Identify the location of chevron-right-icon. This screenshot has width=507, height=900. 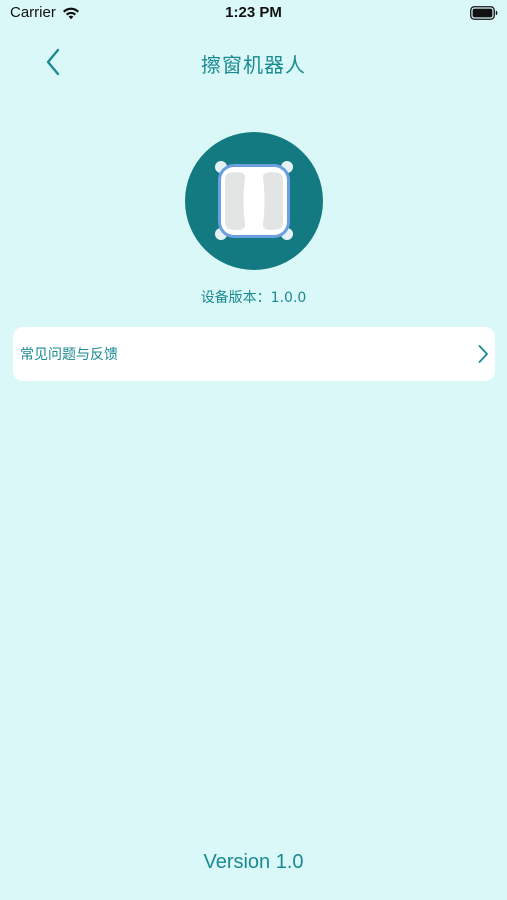
(483, 354).